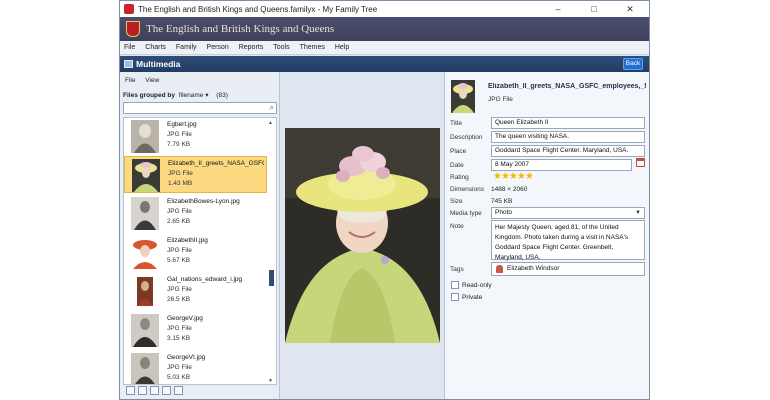 Image resolution: width=770 pixels, height=400 pixels. I want to click on photo-preview, so click(362, 235).